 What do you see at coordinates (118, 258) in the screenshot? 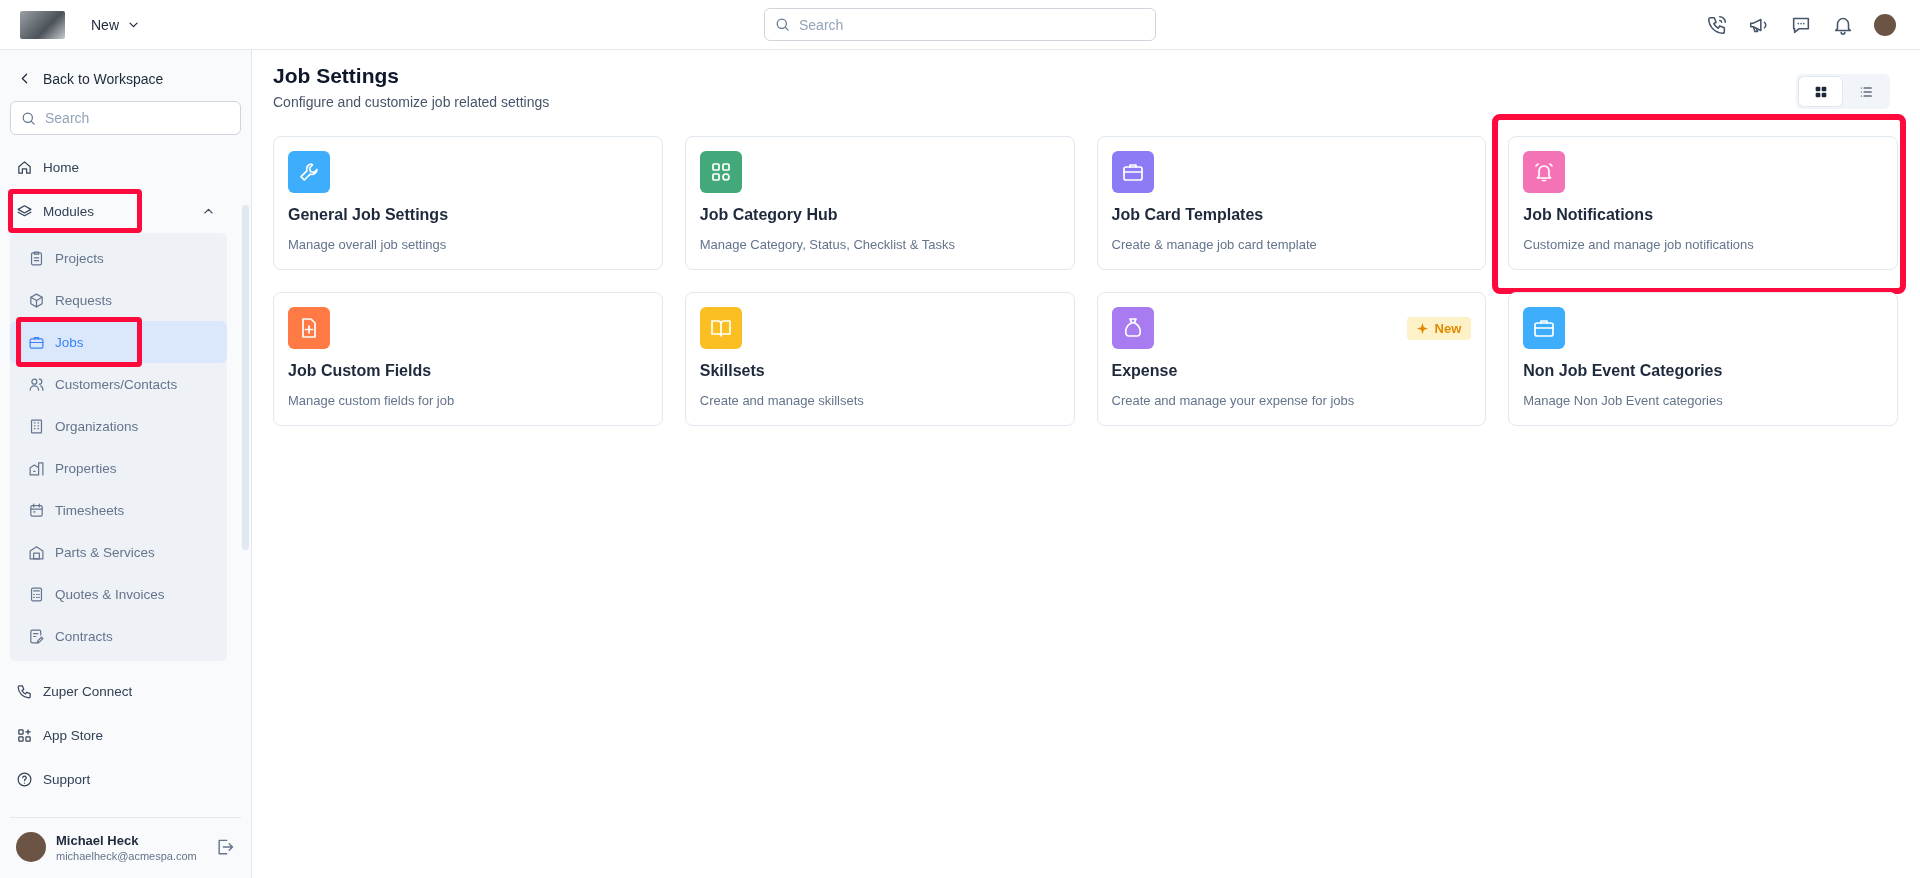
I see `sidebar-item: Projects` at bounding box center [118, 258].